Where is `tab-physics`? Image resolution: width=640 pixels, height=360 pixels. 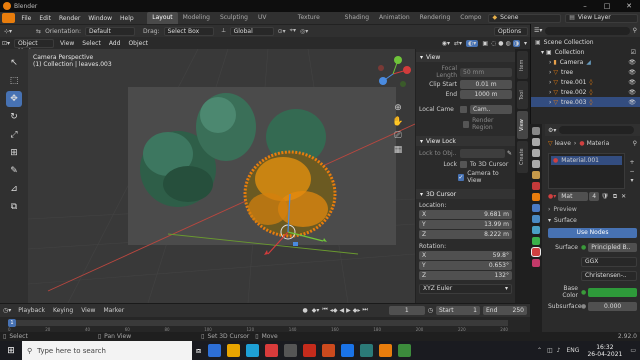 tab-physics is located at coordinates (536, 230).